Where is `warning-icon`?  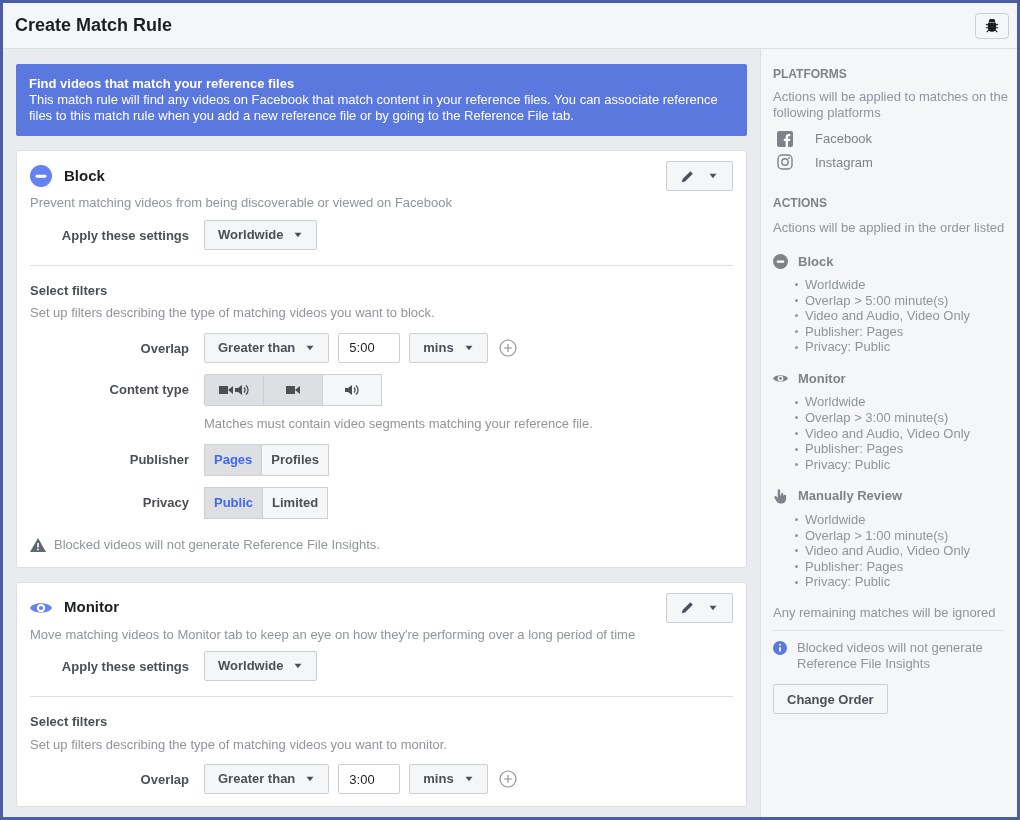 warning-icon is located at coordinates (38, 544).